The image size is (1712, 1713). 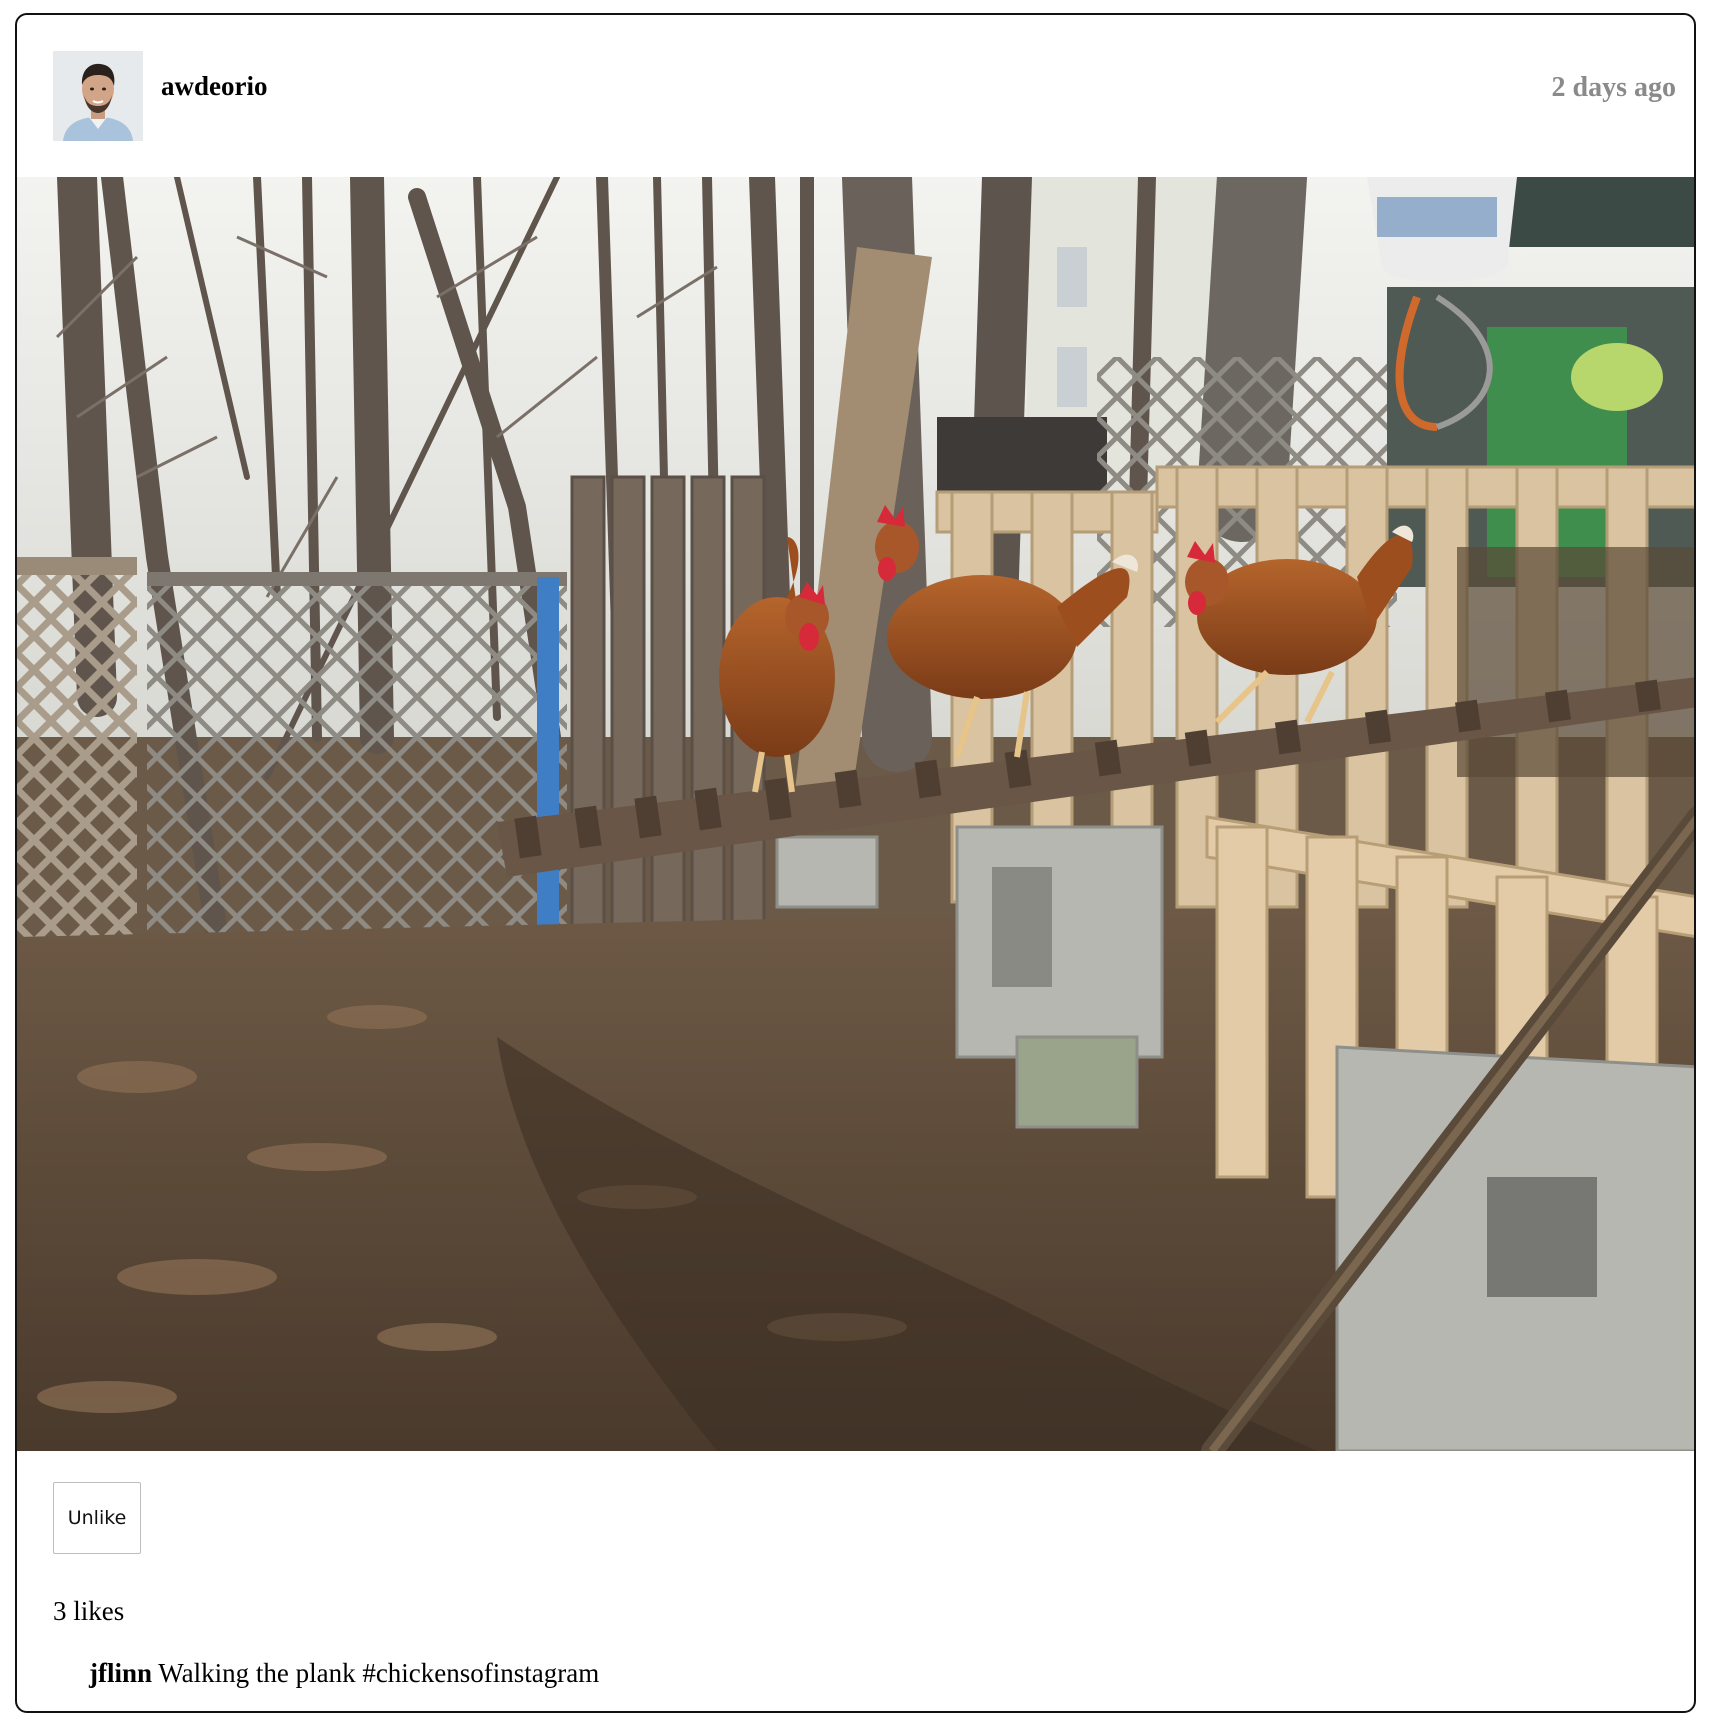 I want to click on unlike-button: Unlike, so click(x=97, y=1518).